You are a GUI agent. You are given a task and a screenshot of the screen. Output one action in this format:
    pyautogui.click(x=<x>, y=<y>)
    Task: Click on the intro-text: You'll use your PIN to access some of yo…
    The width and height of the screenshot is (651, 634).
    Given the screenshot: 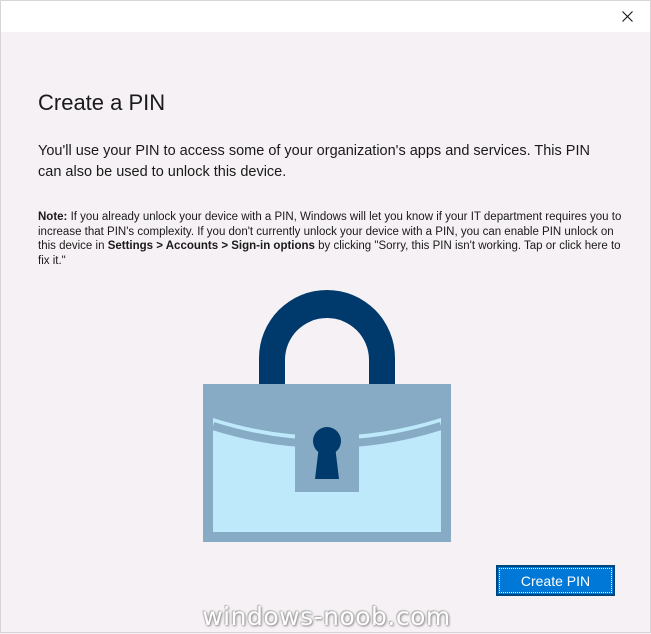 What is the action you would take?
    pyautogui.click(x=314, y=161)
    